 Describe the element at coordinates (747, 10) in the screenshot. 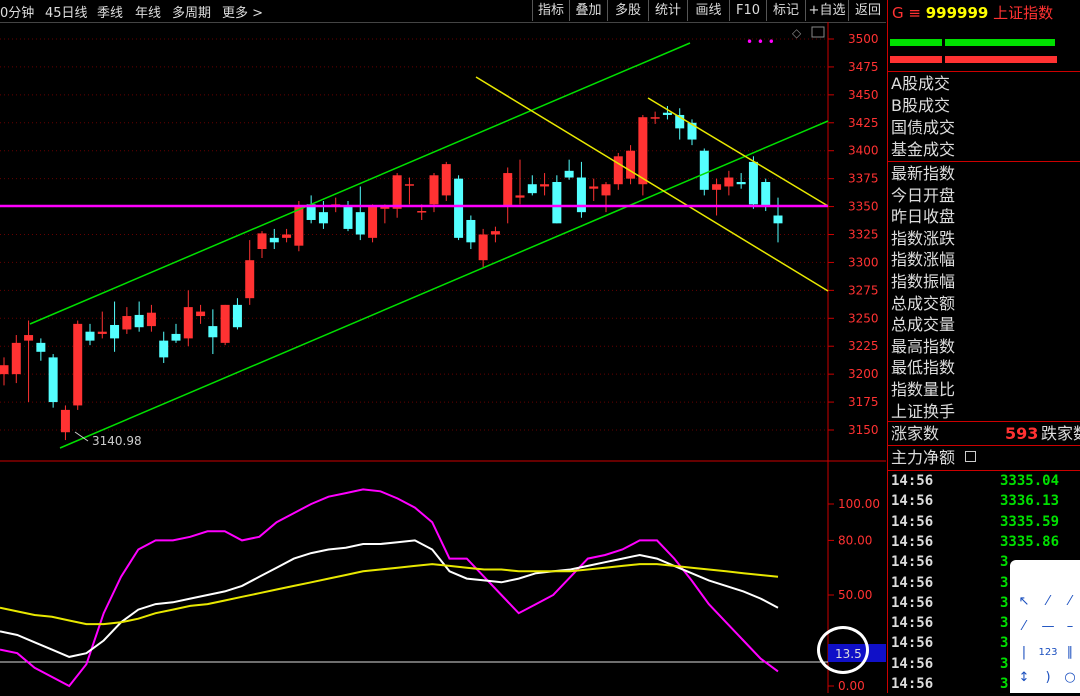

I see `f10-button: F10` at that location.